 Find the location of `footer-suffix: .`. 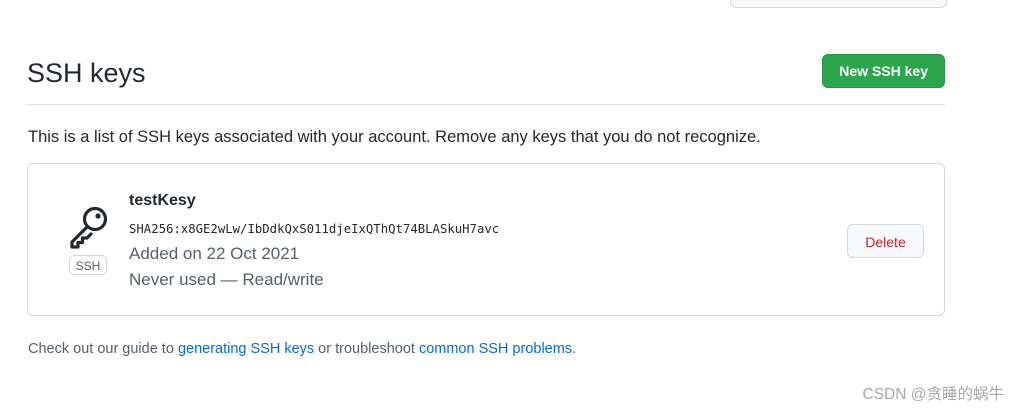

footer-suffix: . is located at coordinates (574, 349).